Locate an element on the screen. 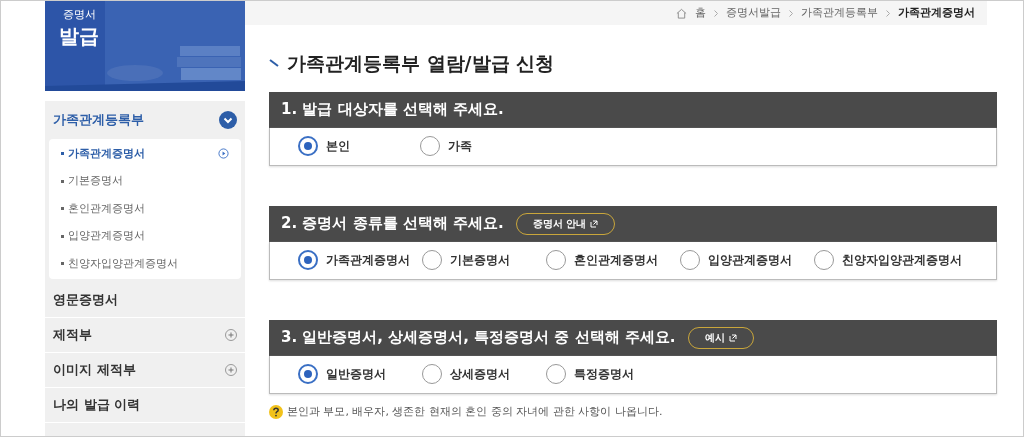 This screenshot has width=1024, height=437. radio-option: 가족관계증명서 is located at coordinates (354, 260).